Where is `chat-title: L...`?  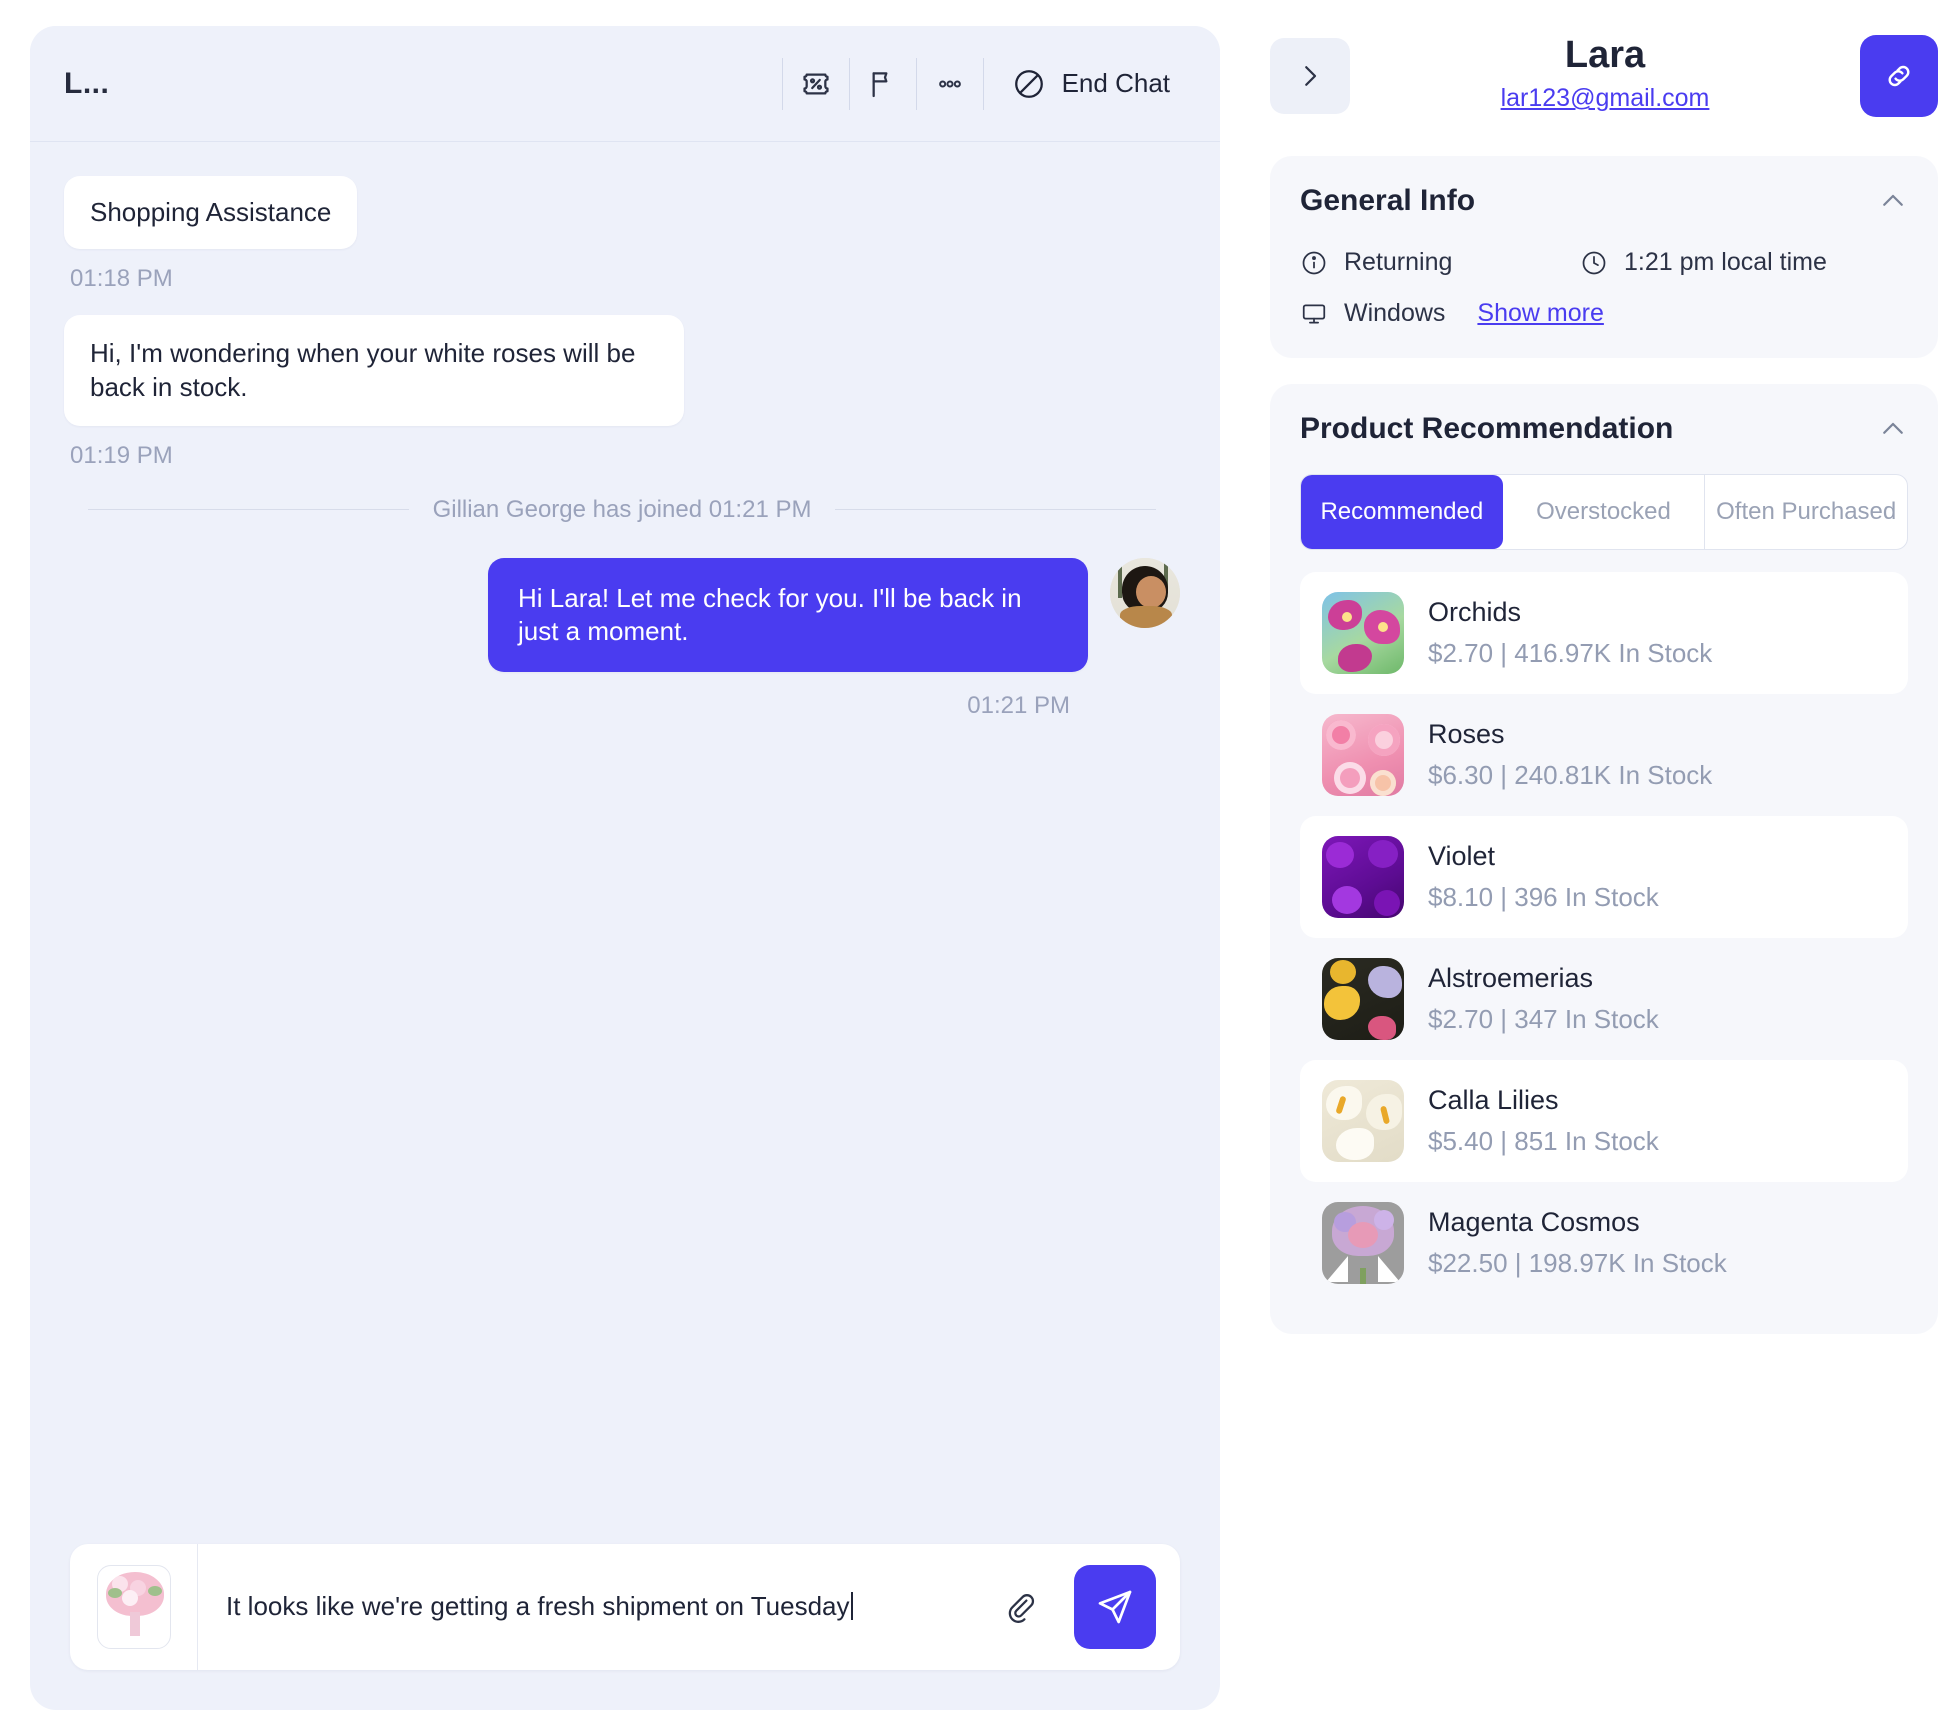 chat-title: L... is located at coordinates (87, 83).